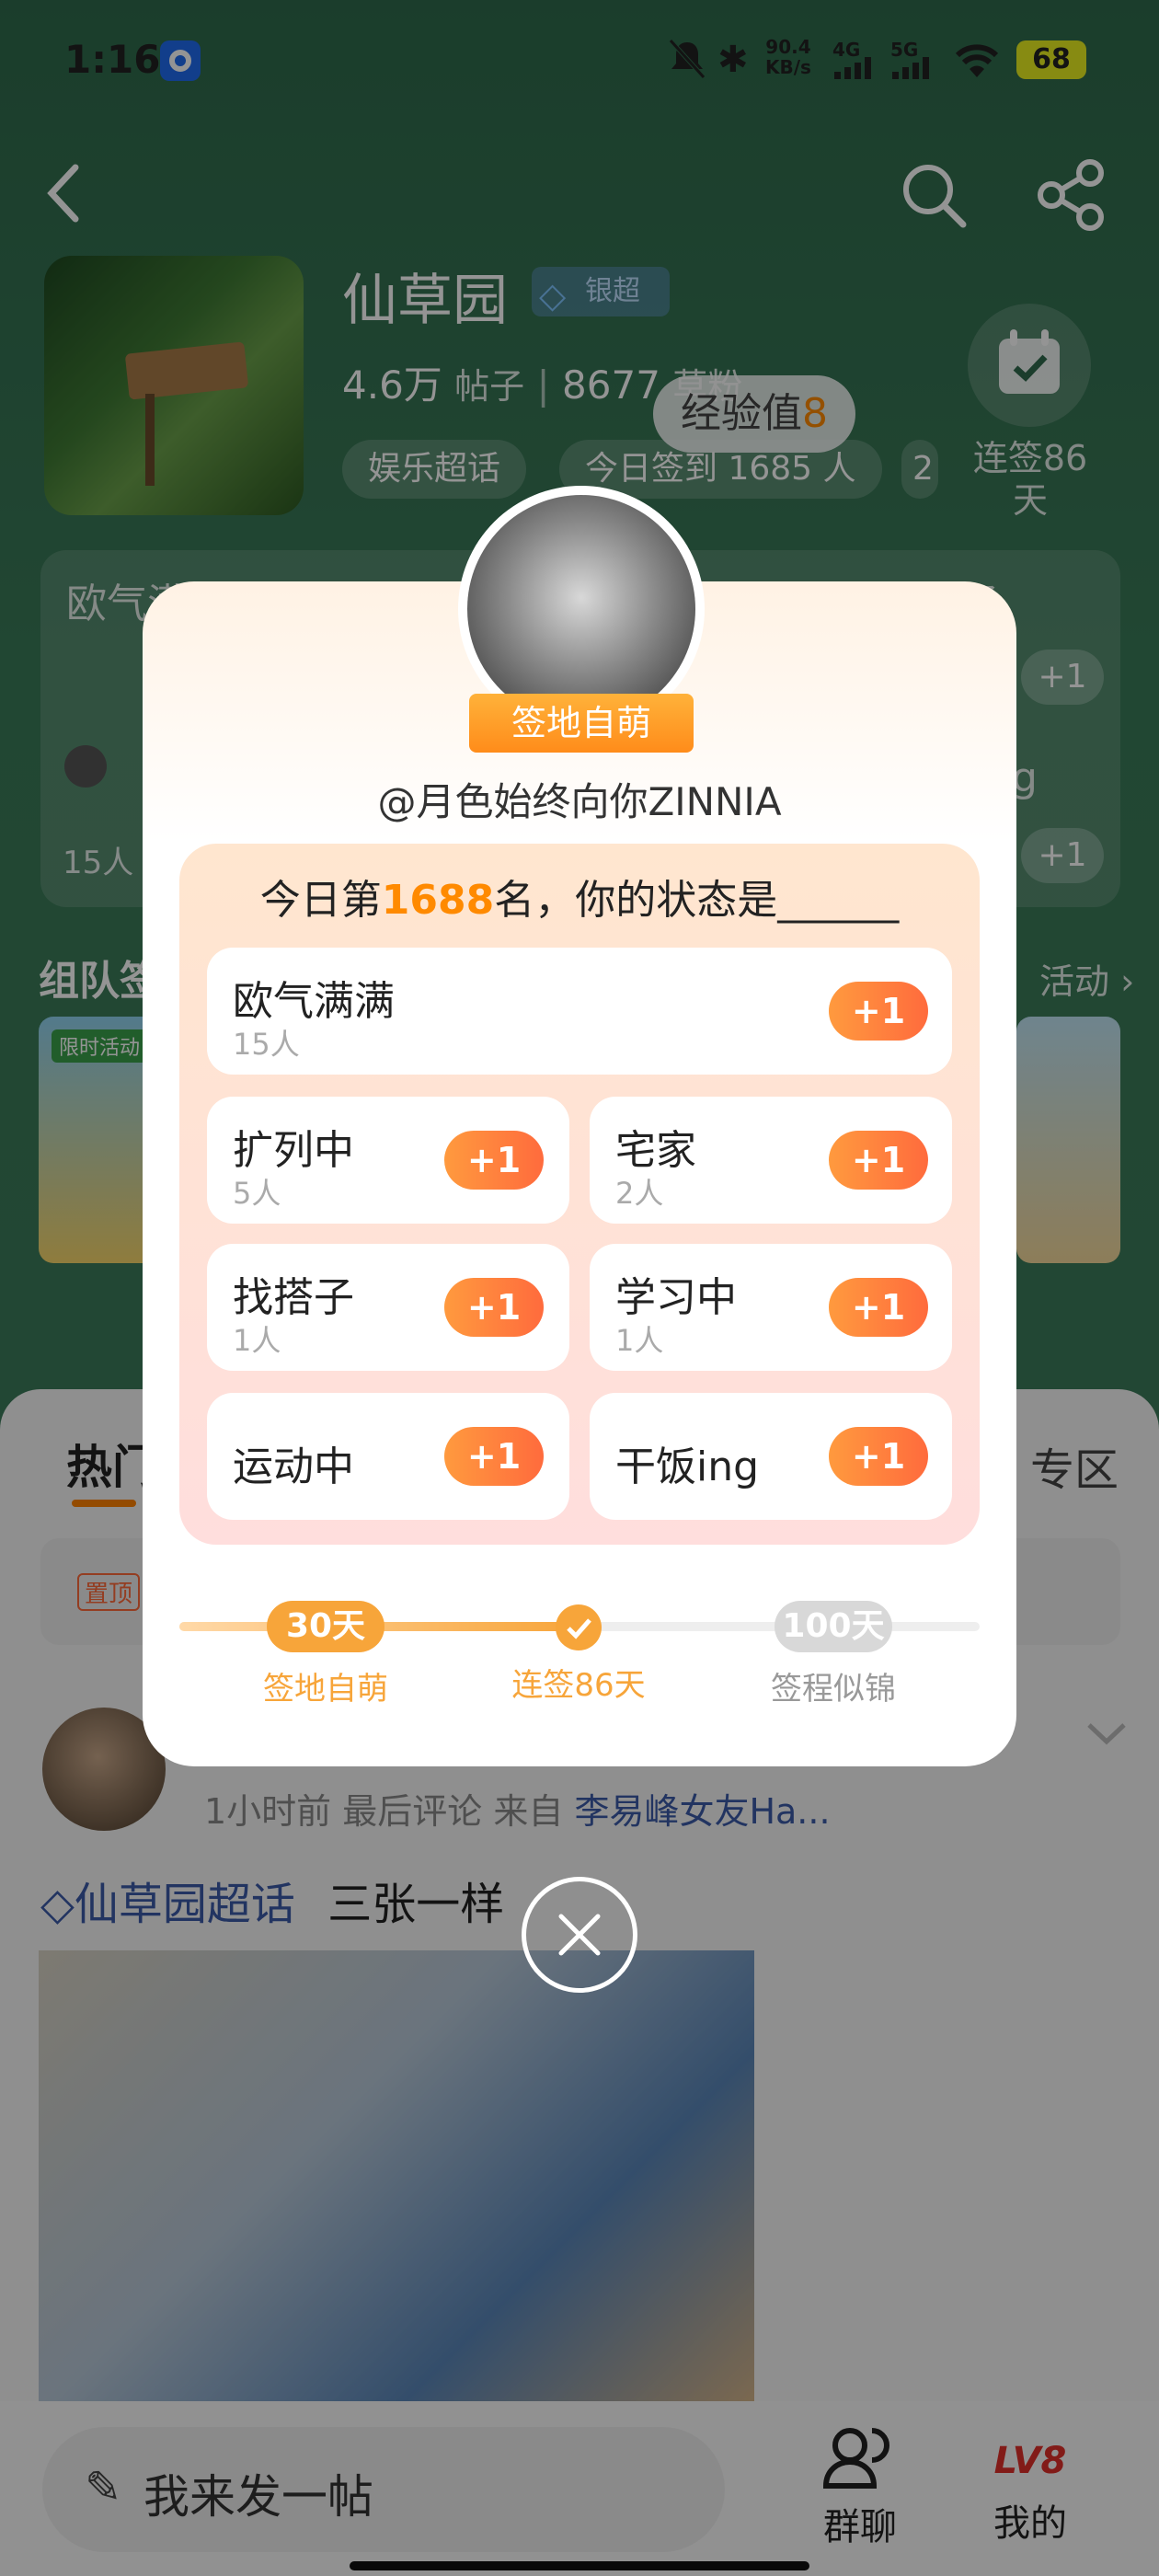  Describe the element at coordinates (388, 1456) in the screenshot. I see `option-card-exercising: 运动中 +1` at that location.